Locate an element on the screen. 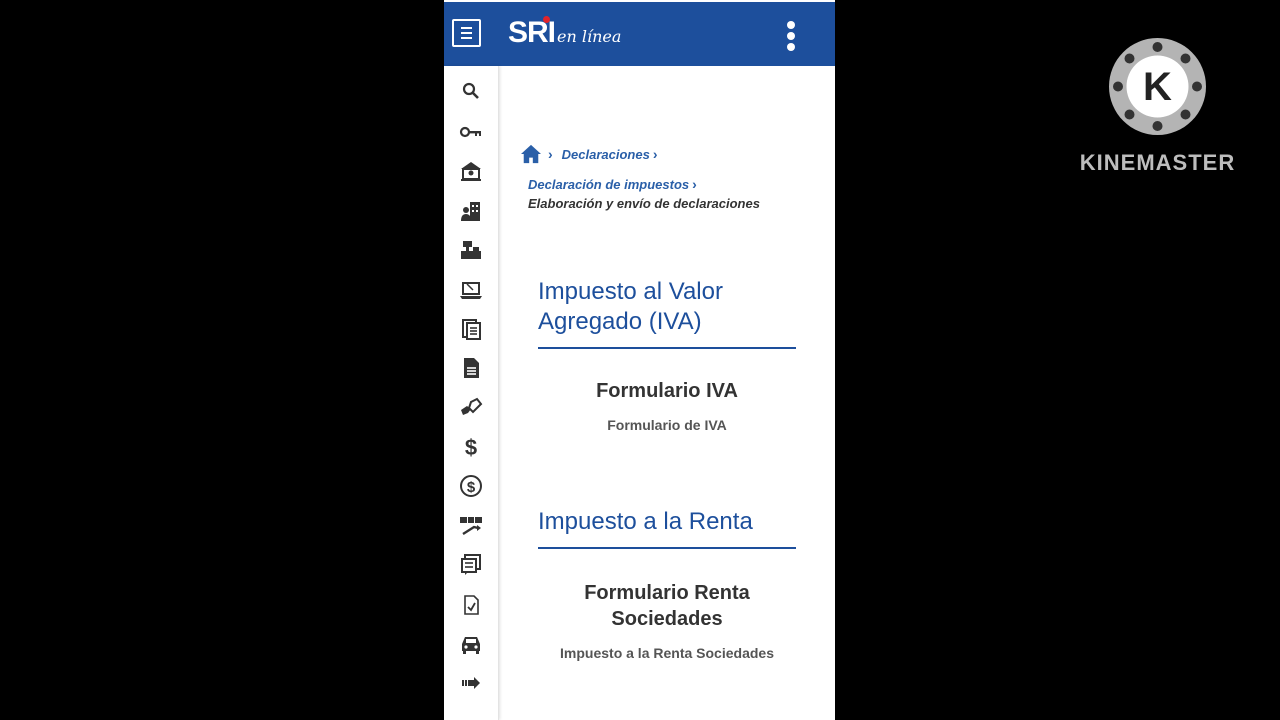 The image size is (1280, 720). breadcrumb: › Declaraciones › is located at coordinates (589, 154).